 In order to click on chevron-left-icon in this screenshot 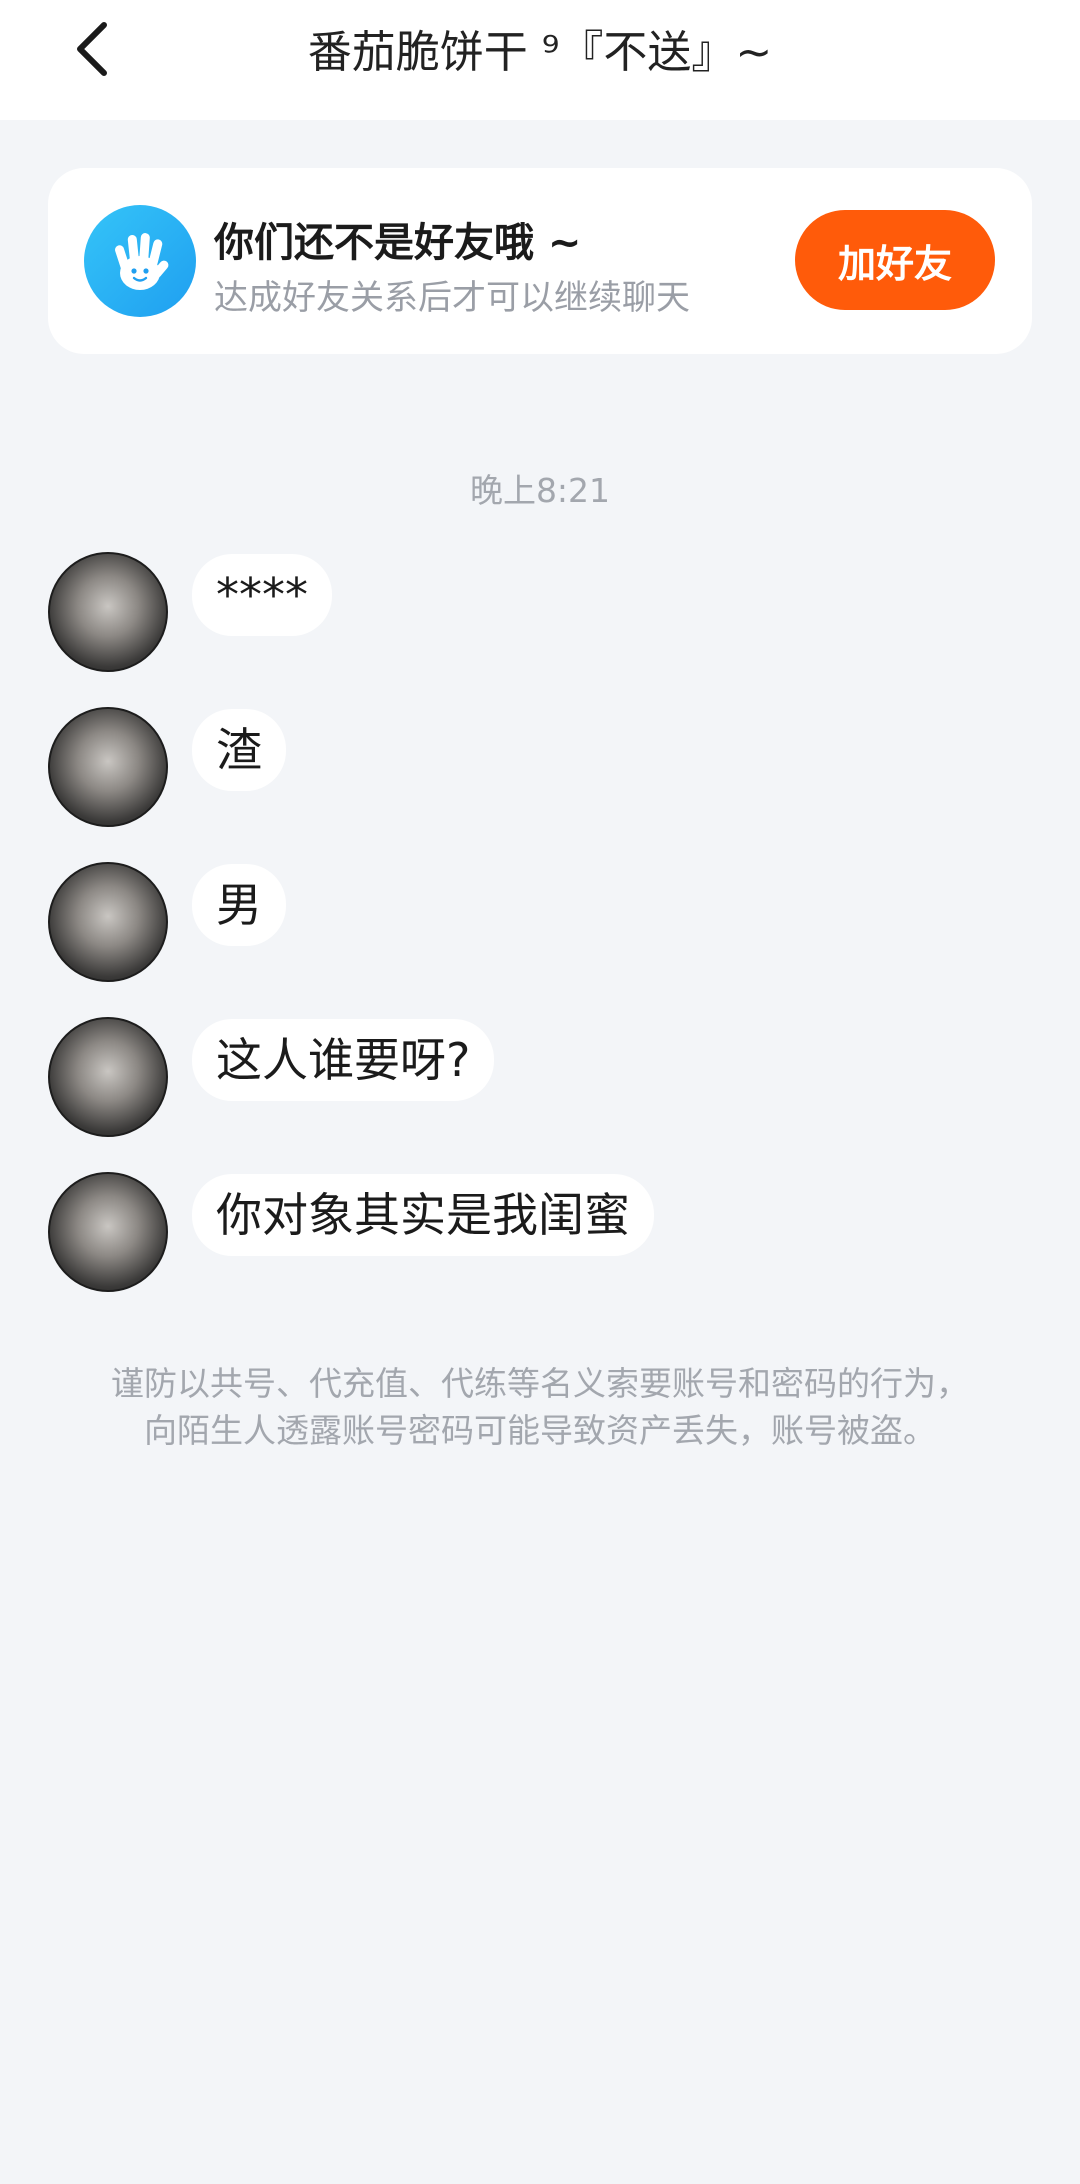, I will do `click(92, 49)`.